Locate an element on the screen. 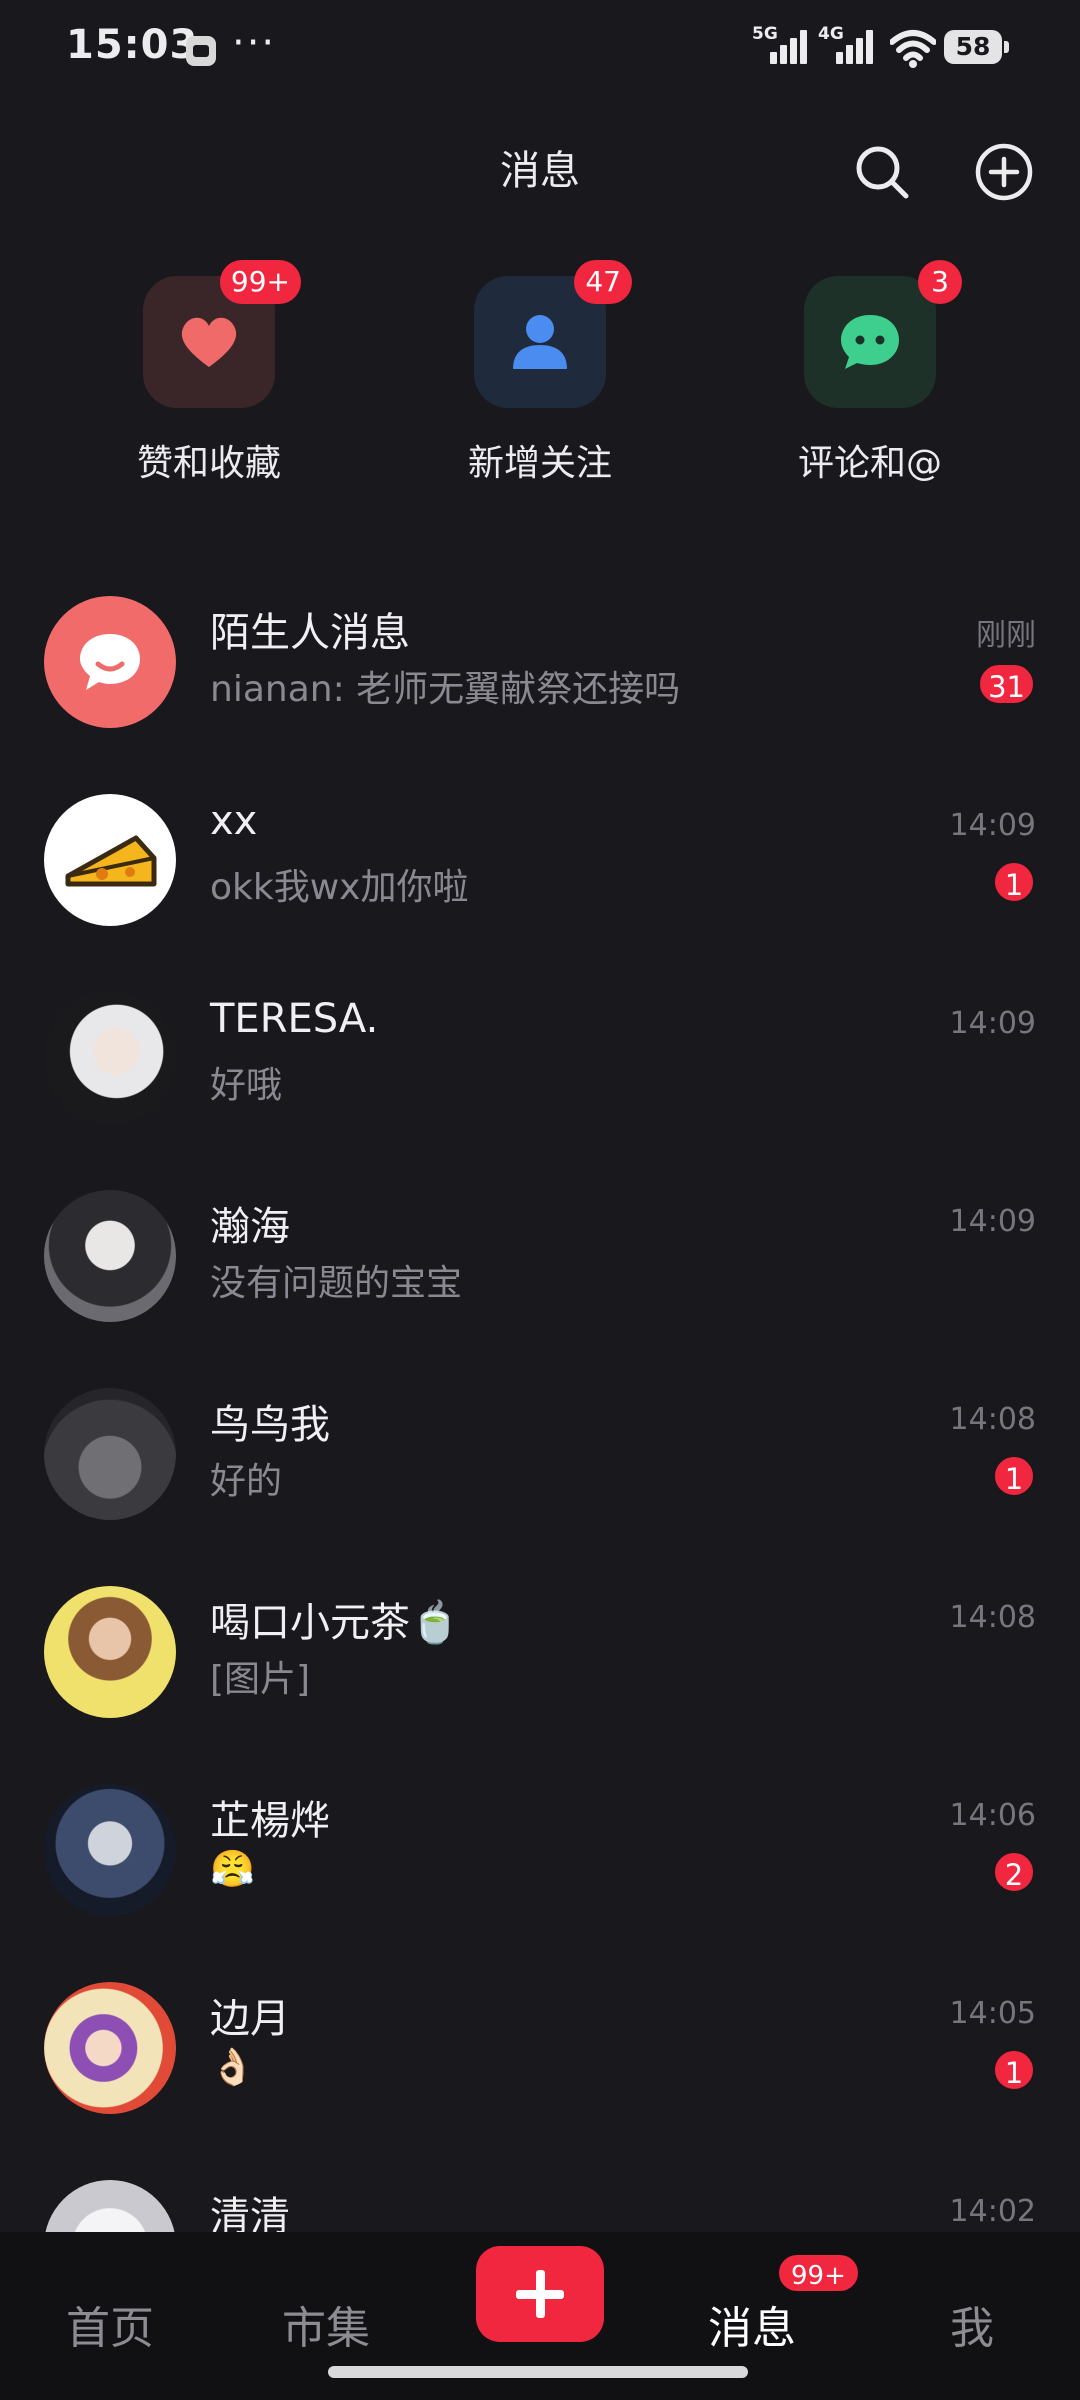  conversation-time: 刚刚 is located at coordinates (1006, 635).